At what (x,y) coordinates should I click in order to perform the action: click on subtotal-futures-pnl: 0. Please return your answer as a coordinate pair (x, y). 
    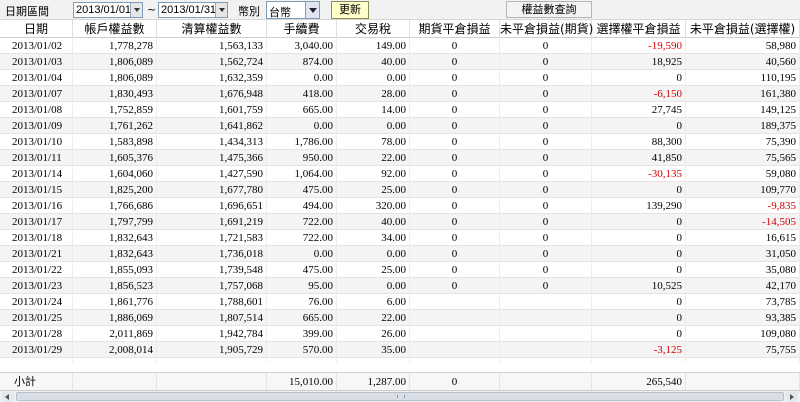
    Looking at the image, I should click on (455, 382).